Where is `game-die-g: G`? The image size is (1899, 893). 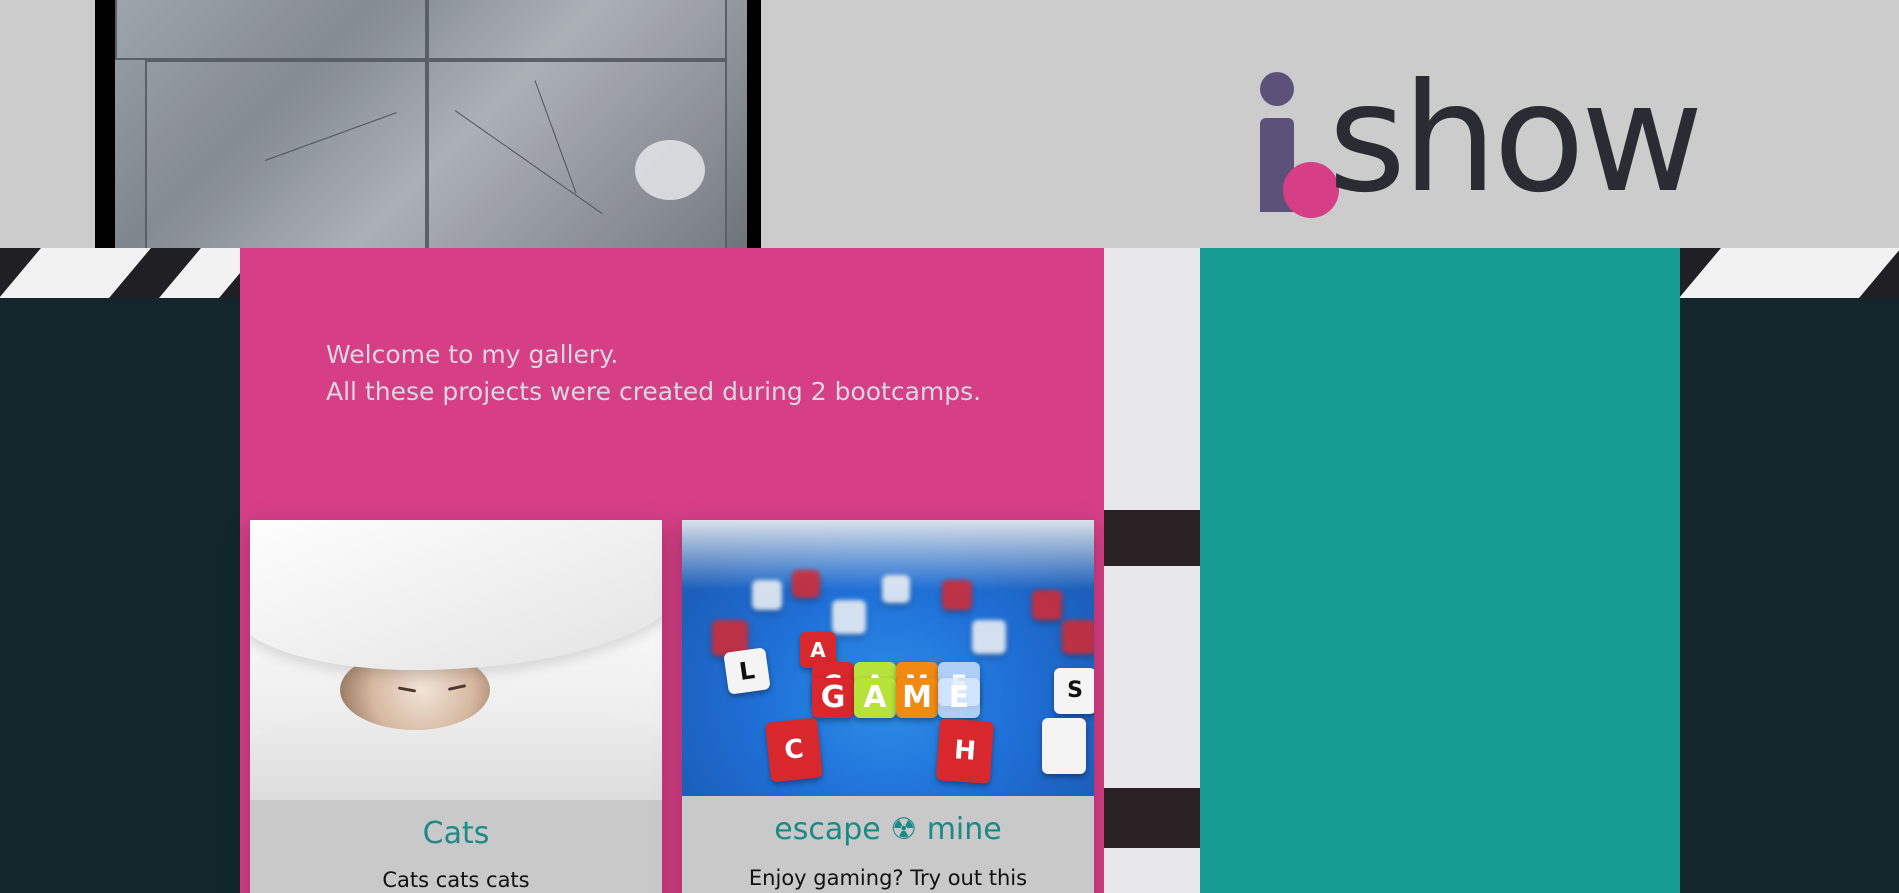 game-die-g: G is located at coordinates (833, 698).